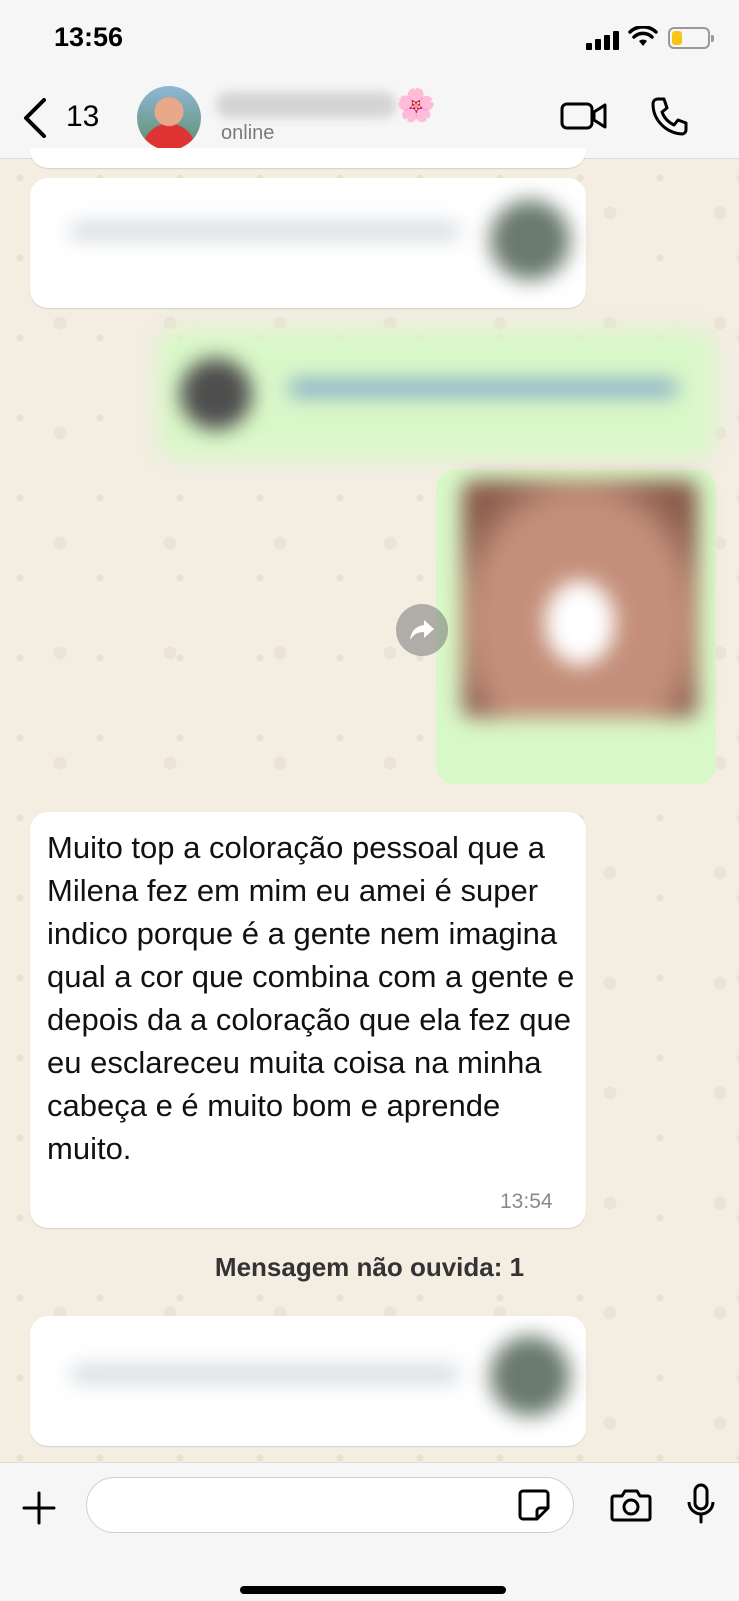 Image resolution: width=739 pixels, height=1601 pixels. What do you see at coordinates (248, 133) in the screenshot?
I see `contact-status: online` at bounding box center [248, 133].